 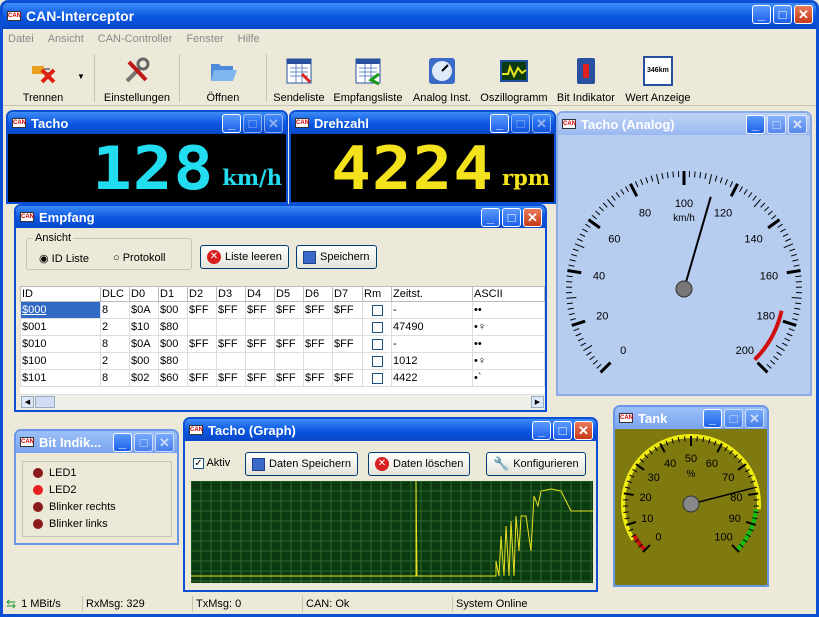 What do you see at coordinates (368, 78) in the screenshot?
I see `empfangsliste-button: Empfangsliste` at bounding box center [368, 78].